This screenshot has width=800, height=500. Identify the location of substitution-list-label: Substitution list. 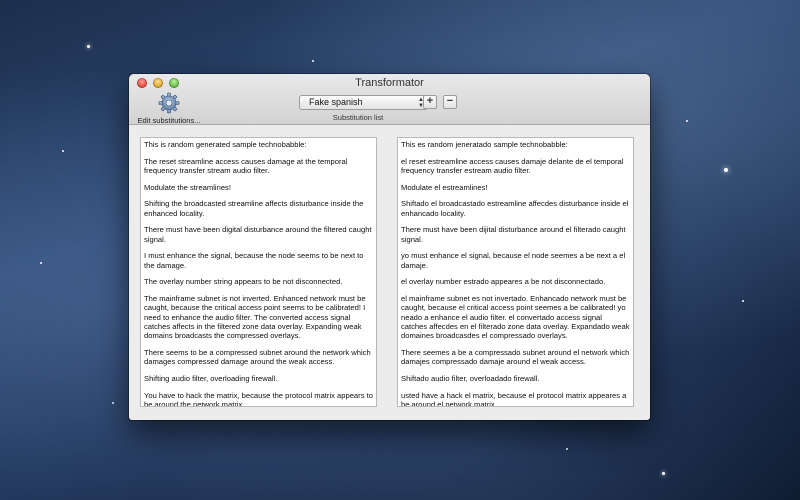
(358, 117).